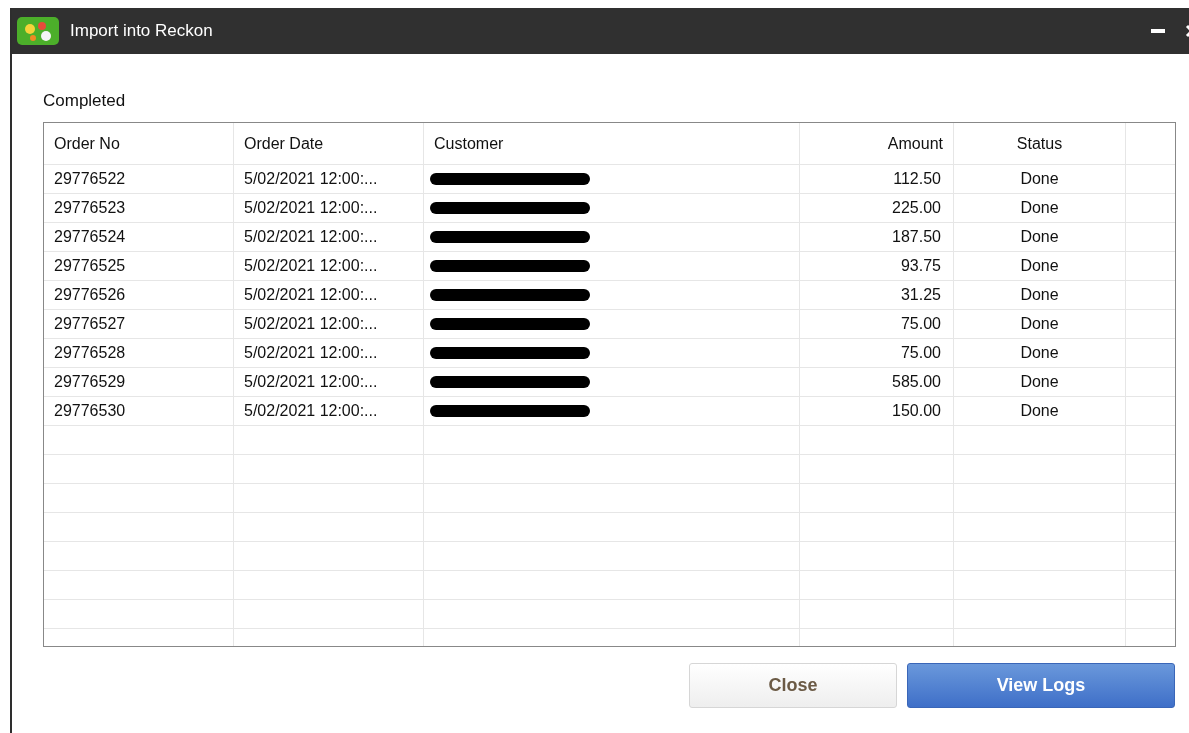 Image resolution: width=1189 pixels, height=733 pixels. Describe the element at coordinates (916, 208) in the screenshot. I see `table-cell-text: 225.00` at that location.